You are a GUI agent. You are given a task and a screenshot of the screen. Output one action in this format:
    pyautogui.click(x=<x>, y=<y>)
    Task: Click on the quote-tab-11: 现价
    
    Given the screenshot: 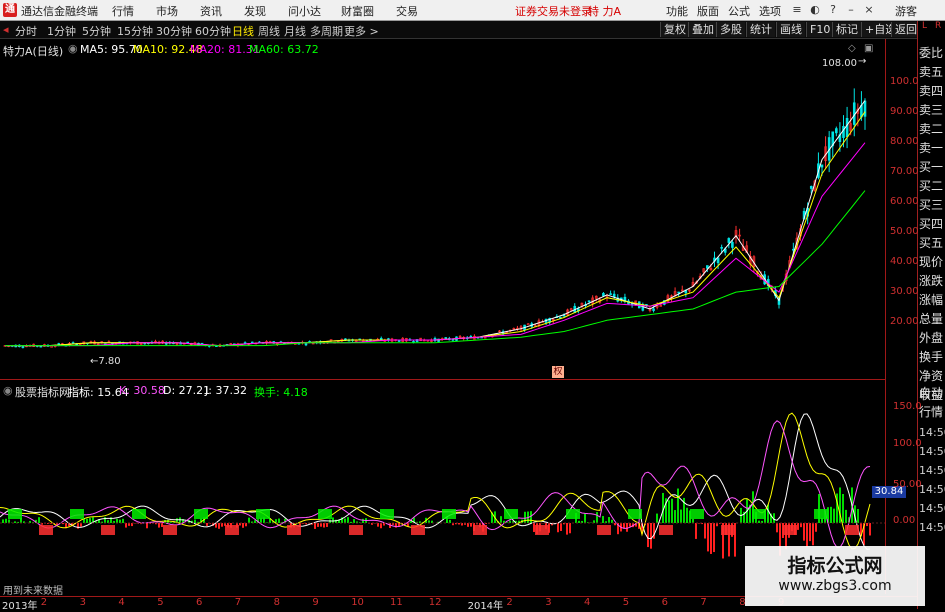 What is the action you would take?
    pyautogui.click(x=932, y=262)
    